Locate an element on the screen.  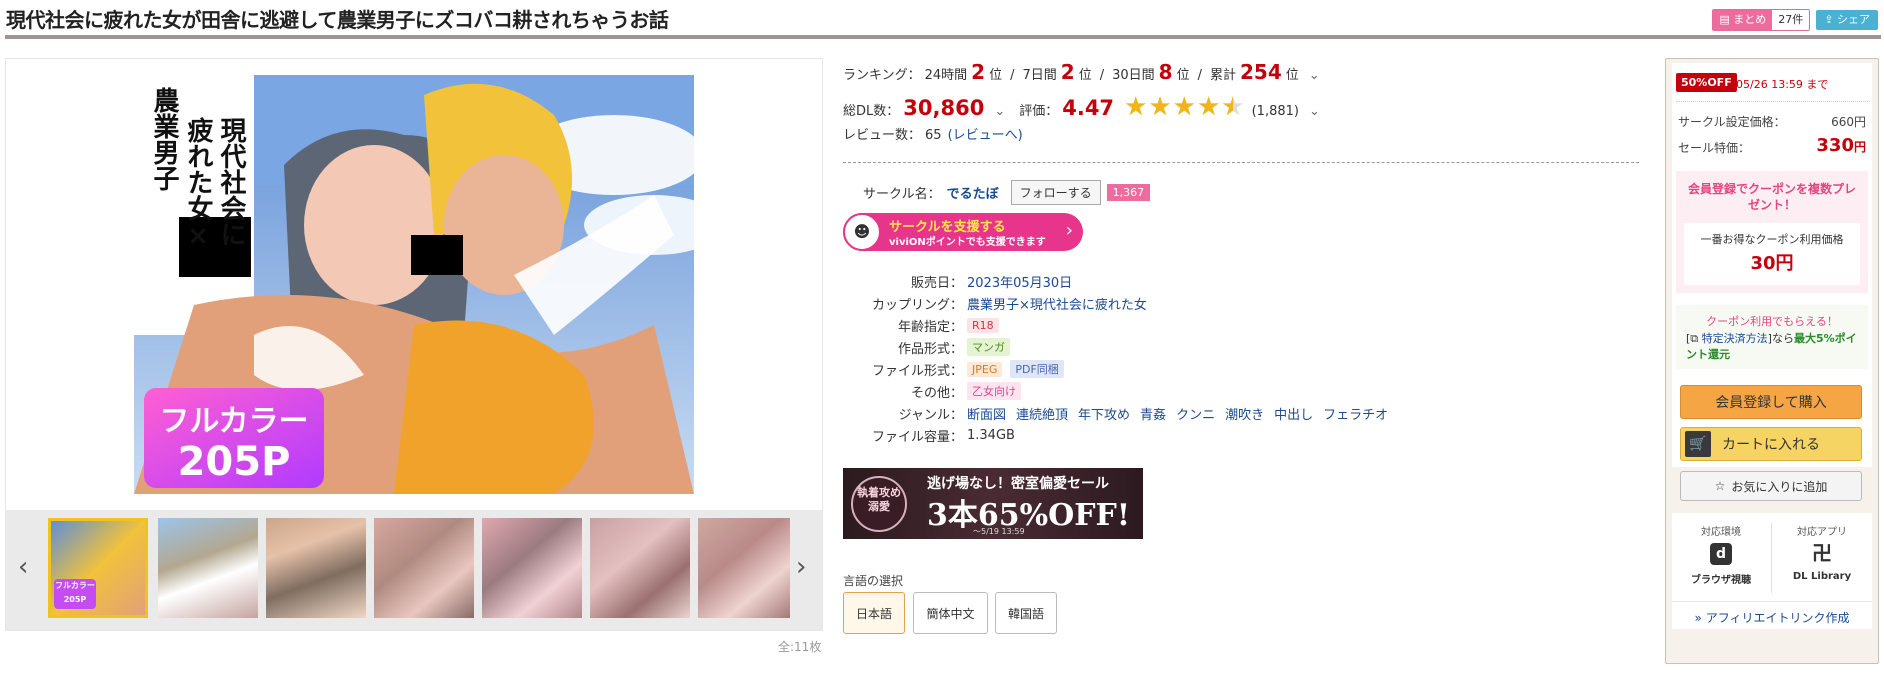
double-chevron-icon: » is located at coordinates (1698, 618).